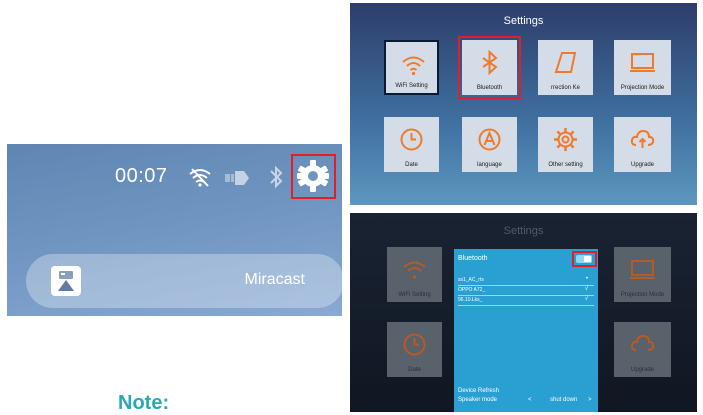 Image resolution: width=703 pixels, height=415 pixels. I want to click on device-row: OPPO A72_ √, so click(526, 291).